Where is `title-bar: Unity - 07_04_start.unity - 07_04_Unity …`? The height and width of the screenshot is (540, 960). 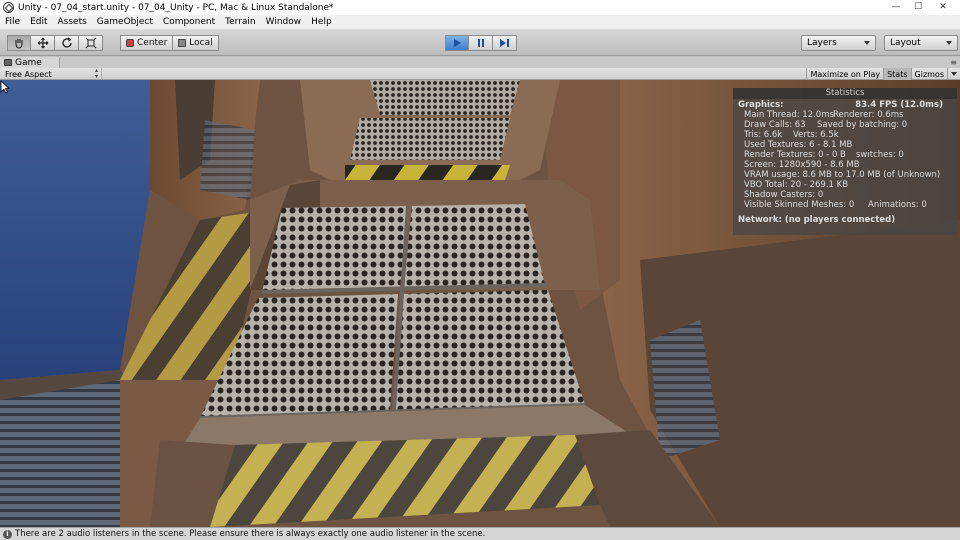
title-bar: Unity - 07_04_start.unity - 07_04_Unity … is located at coordinates (480, 7).